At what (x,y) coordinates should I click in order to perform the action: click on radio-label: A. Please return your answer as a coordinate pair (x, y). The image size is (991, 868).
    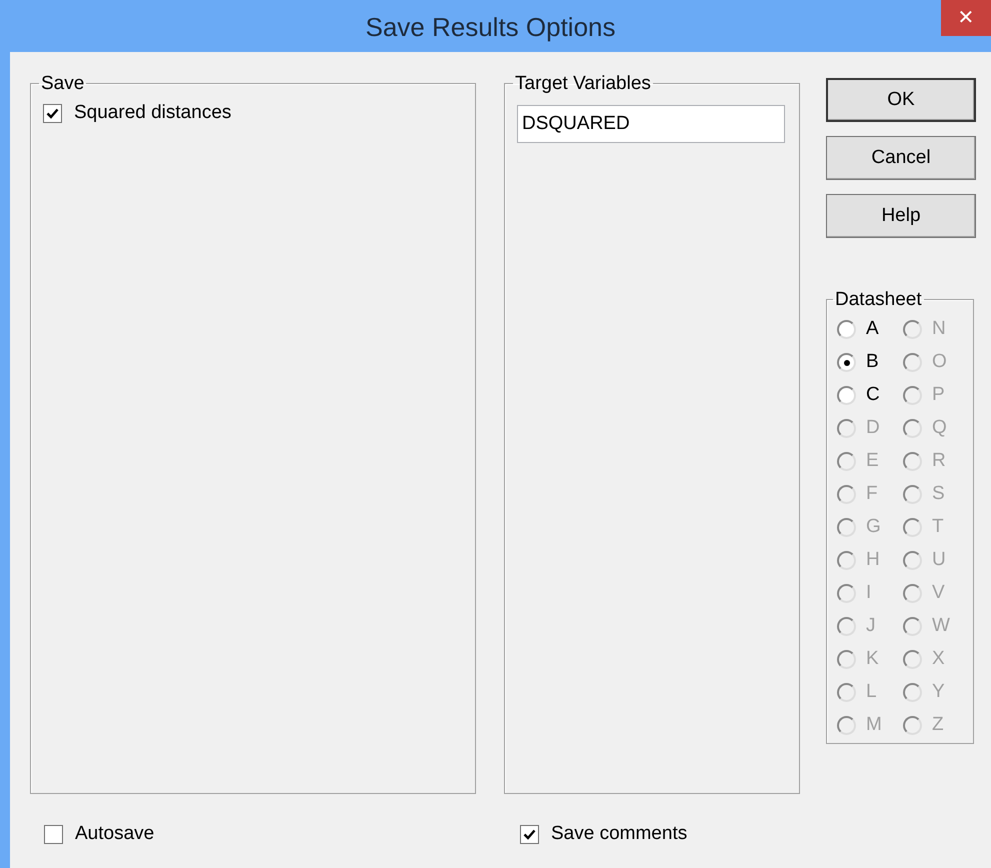
    Looking at the image, I should click on (872, 329).